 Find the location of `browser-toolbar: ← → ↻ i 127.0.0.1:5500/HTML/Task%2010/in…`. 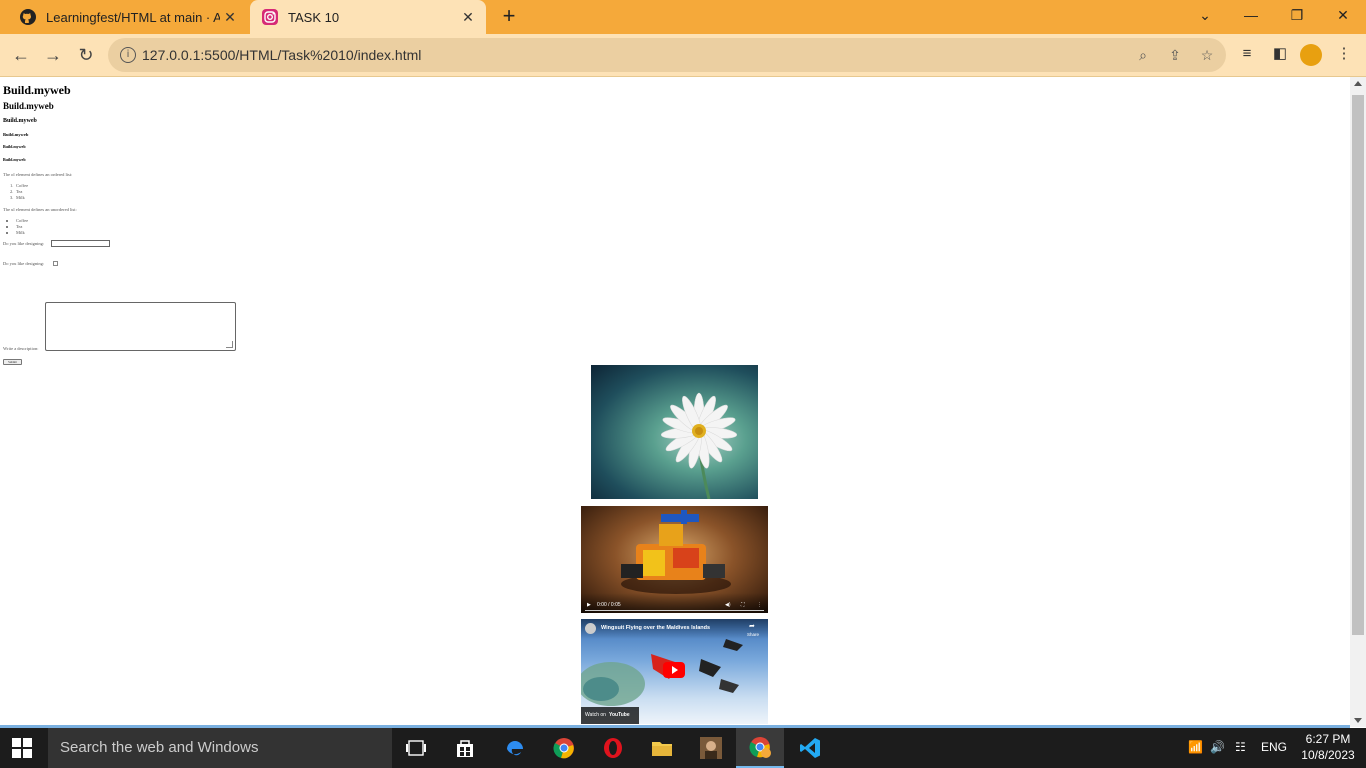

browser-toolbar: ← → ↻ i 127.0.0.1:5500/HTML/Task%2010/in… is located at coordinates (683, 55).